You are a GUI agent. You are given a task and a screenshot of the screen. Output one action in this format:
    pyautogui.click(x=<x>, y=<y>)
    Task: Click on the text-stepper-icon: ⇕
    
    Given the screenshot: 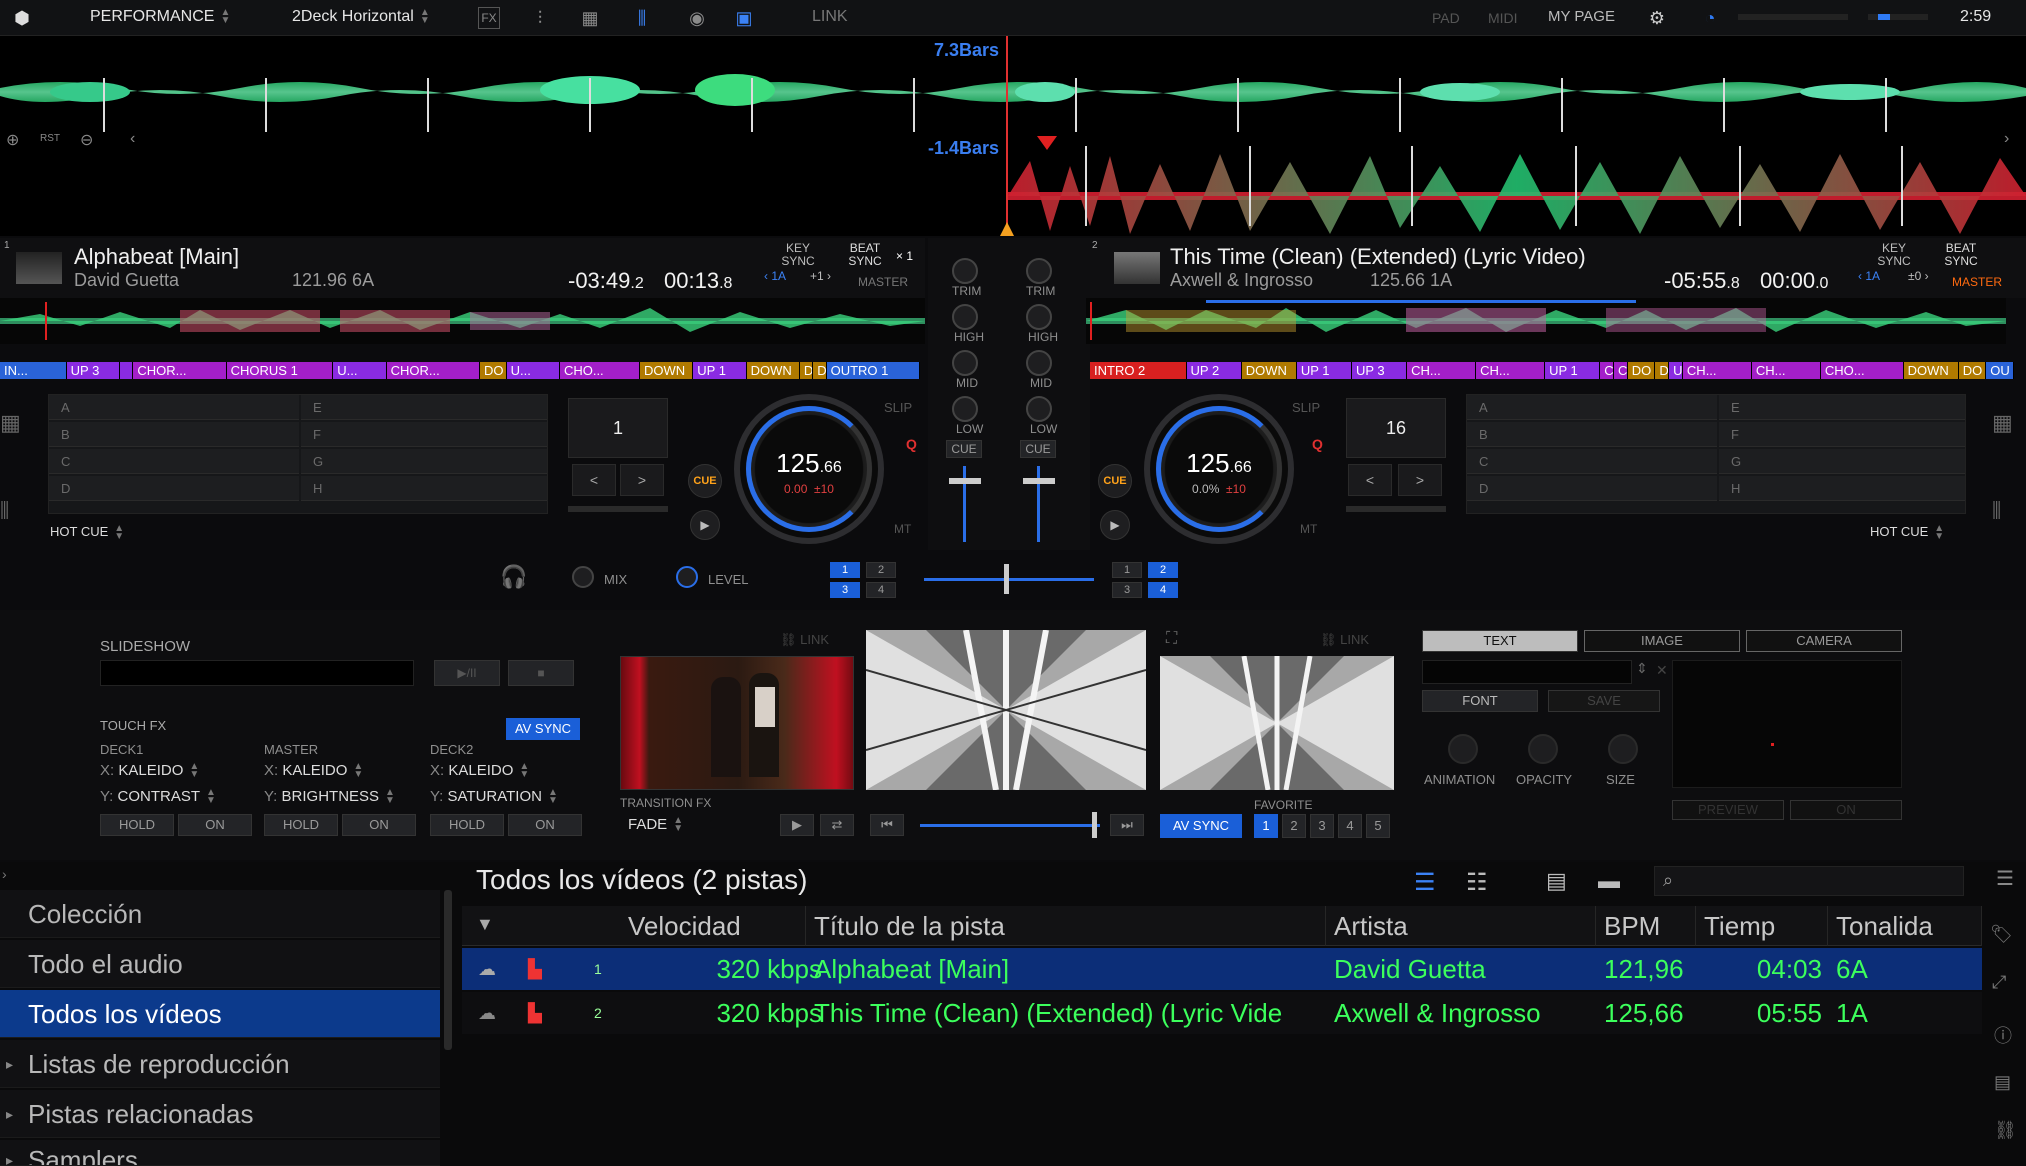 What is the action you would take?
    pyautogui.click(x=1642, y=668)
    